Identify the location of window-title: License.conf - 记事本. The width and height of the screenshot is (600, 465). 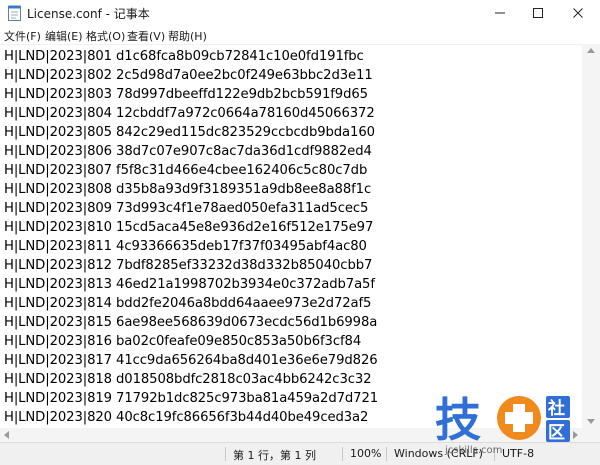
(88, 14).